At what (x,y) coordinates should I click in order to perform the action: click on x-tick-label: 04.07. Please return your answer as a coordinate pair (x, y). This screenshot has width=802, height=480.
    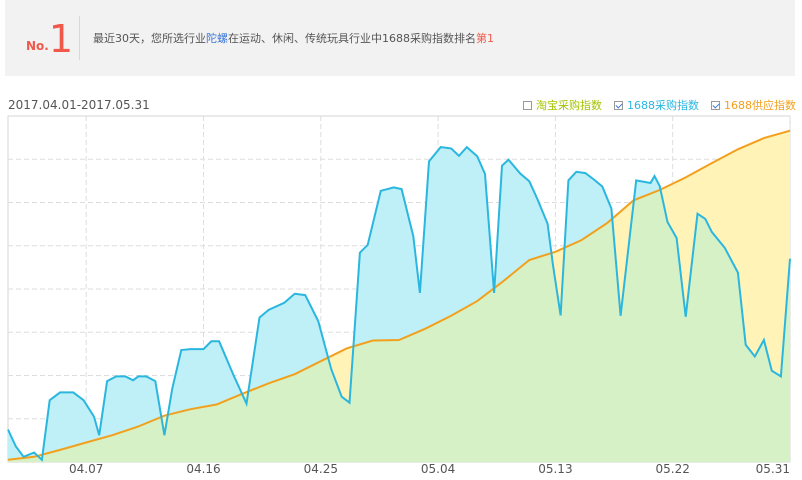
    Looking at the image, I should click on (86, 469).